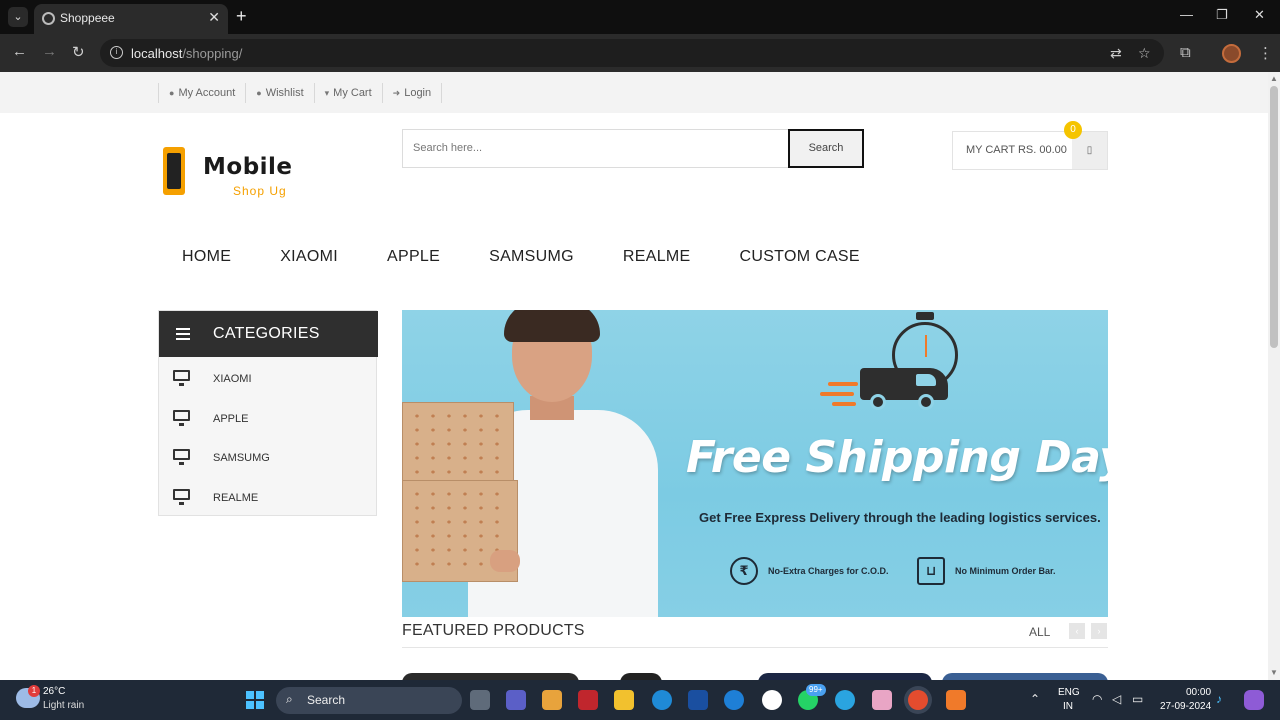 Image resolution: width=1280 pixels, height=720 pixels. I want to click on cortana-icon, so click(734, 700).